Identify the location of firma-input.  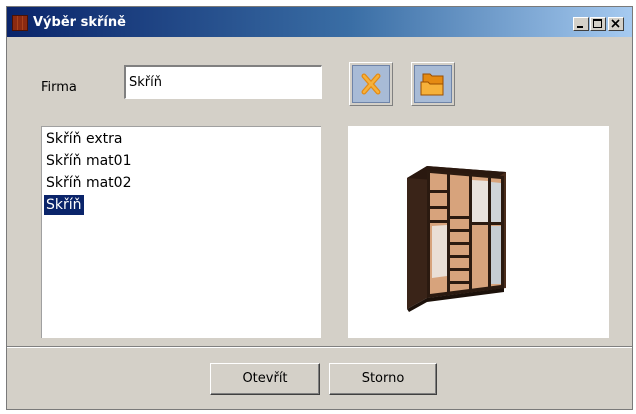
(223, 82).